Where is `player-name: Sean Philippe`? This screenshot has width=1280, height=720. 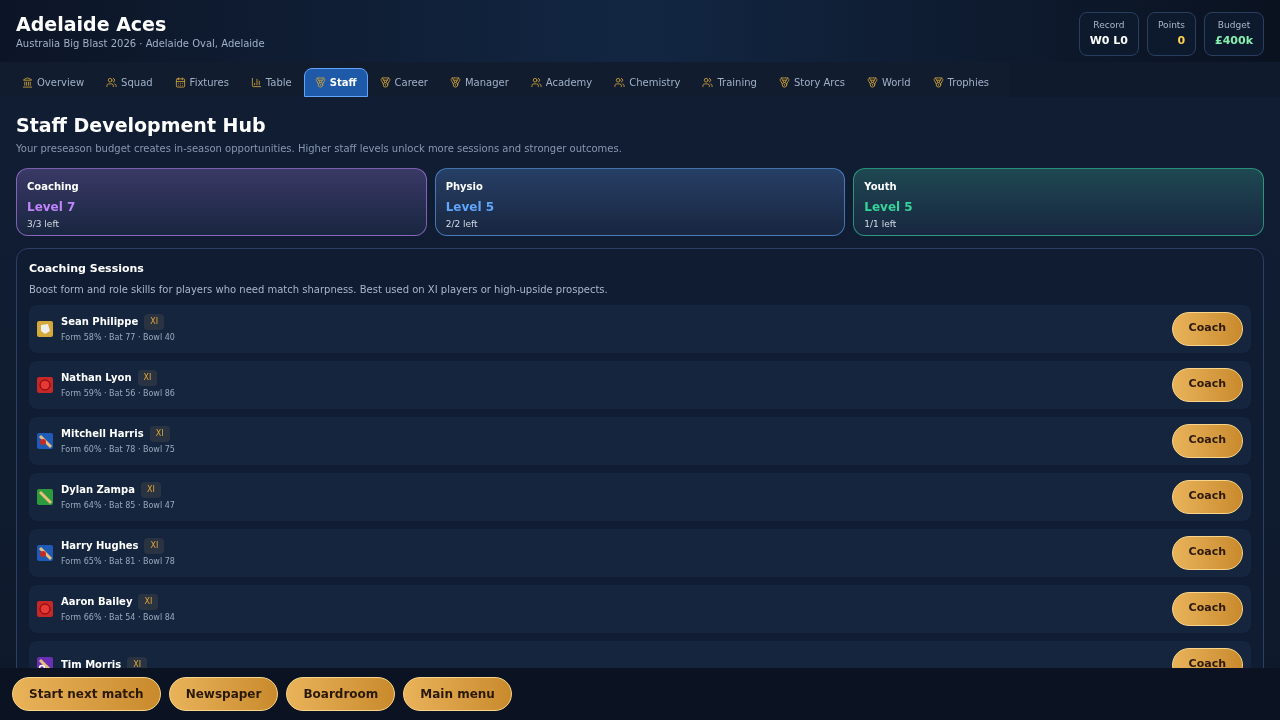
player-name: Sean Philippe is located at coordinates (100, 322).